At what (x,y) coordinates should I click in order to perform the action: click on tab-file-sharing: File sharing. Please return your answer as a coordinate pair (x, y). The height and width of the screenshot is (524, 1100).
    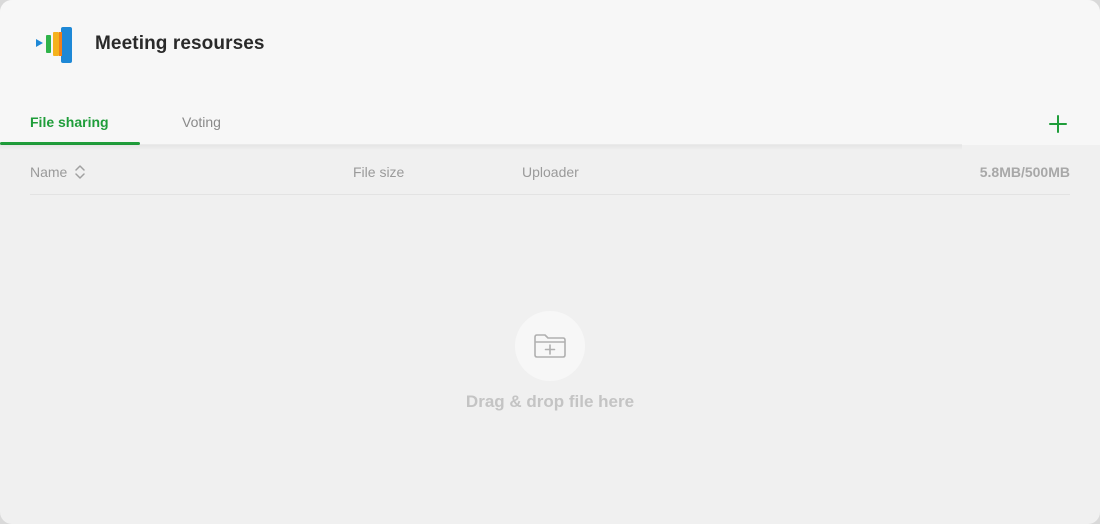
    Looking at the image, I should click on (69, 122).